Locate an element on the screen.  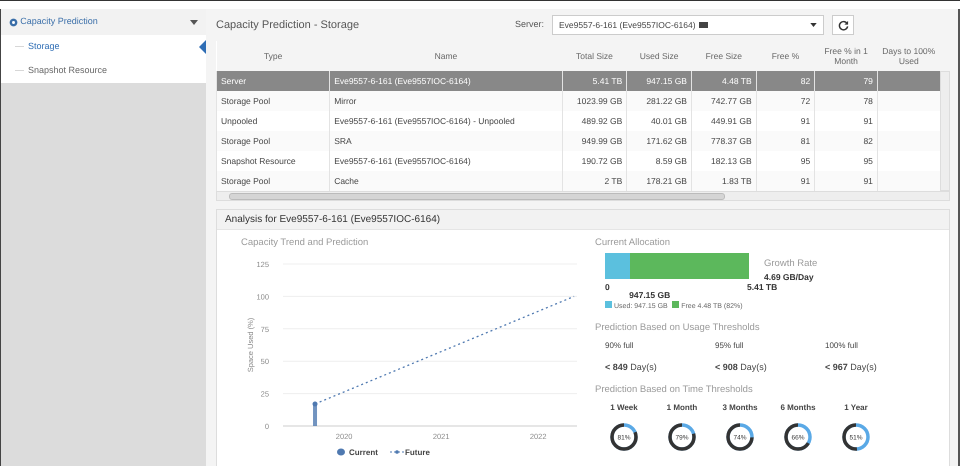
horizontal-scrollbar is located at coordinates (583, 196).